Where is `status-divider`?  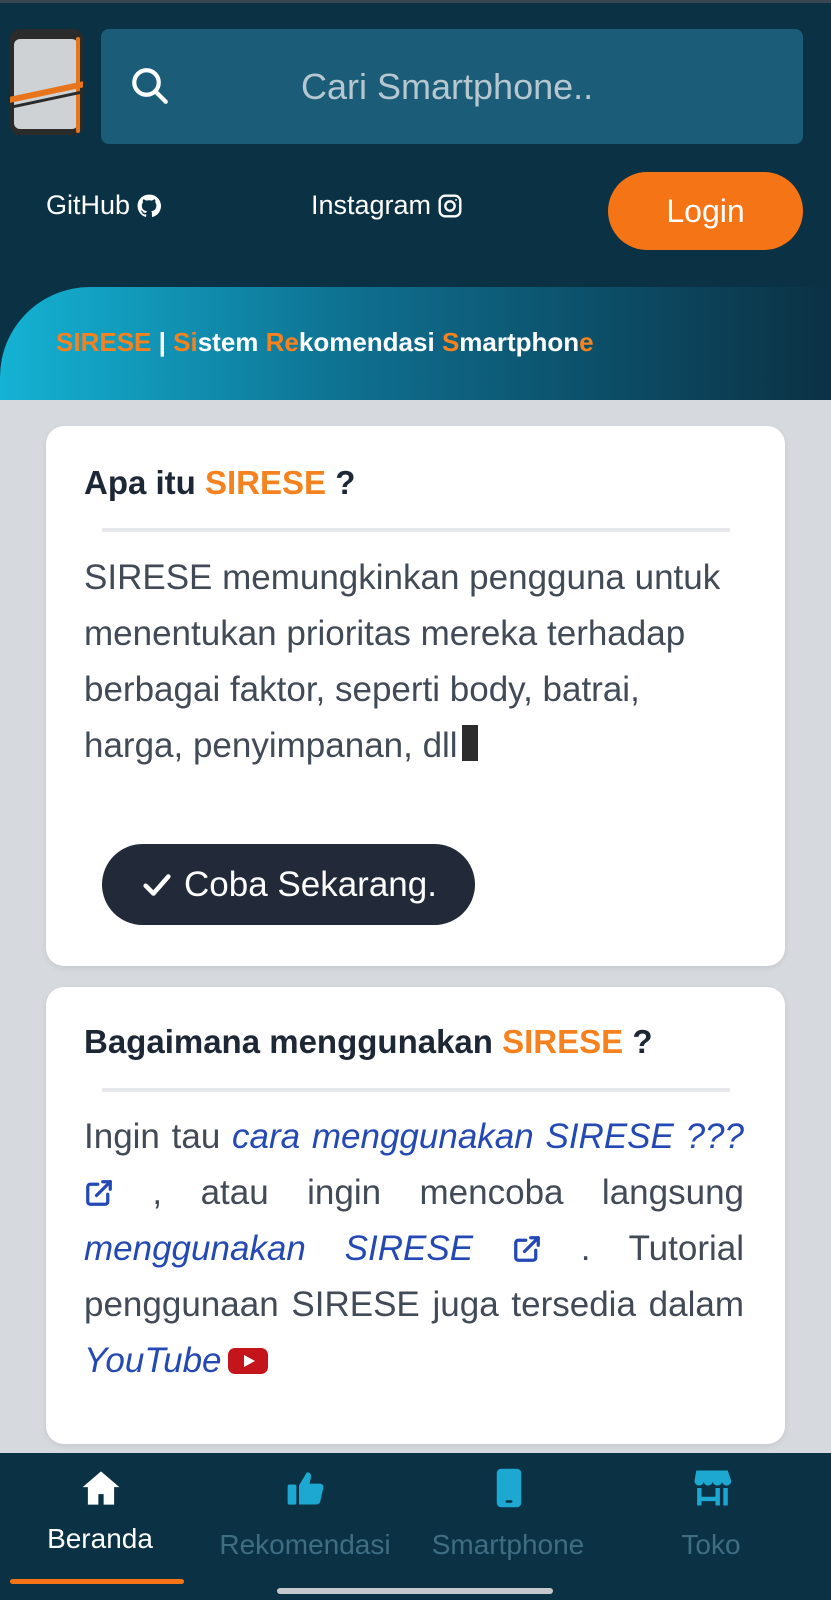
status-divider is located at coordinates (415, 1).